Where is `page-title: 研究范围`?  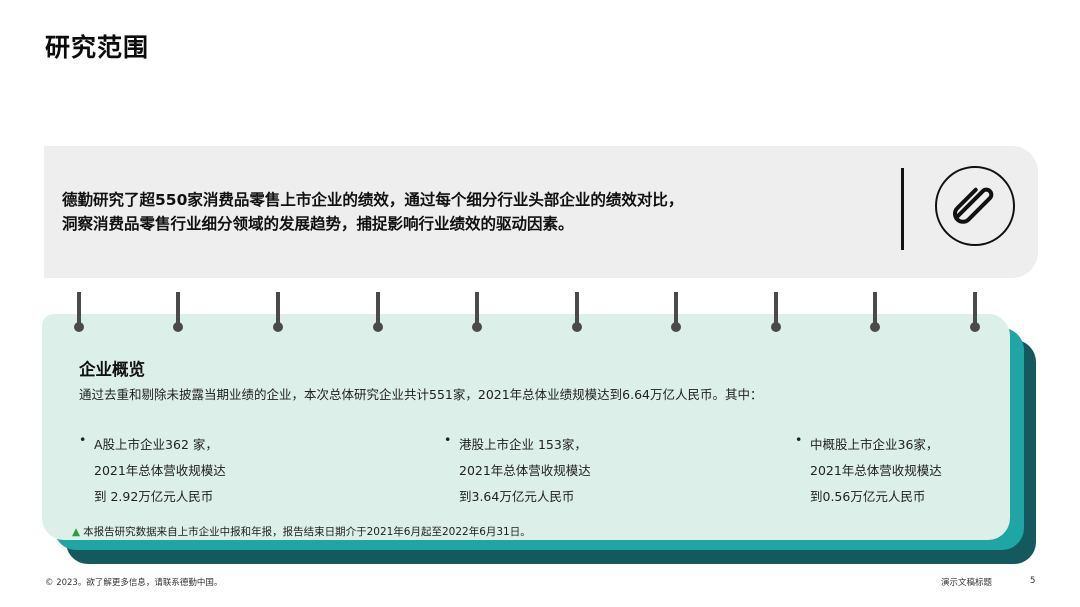
page-title: 研究范围 is located at coordinates (97, 47).